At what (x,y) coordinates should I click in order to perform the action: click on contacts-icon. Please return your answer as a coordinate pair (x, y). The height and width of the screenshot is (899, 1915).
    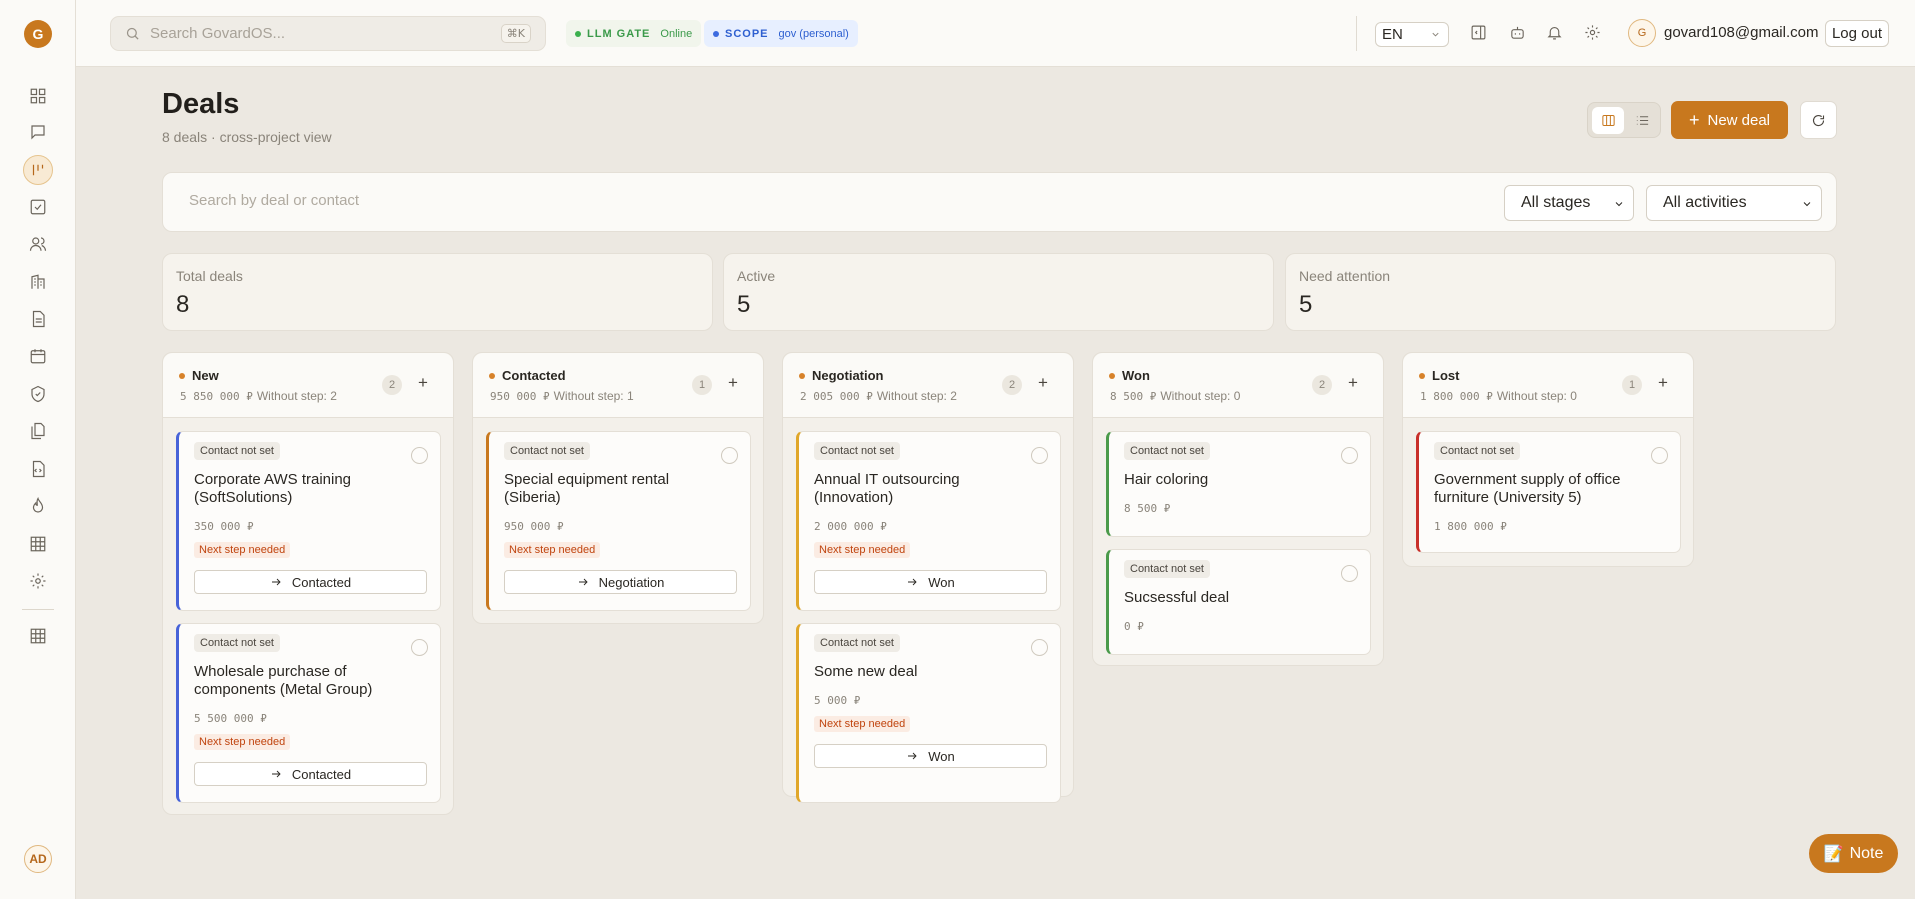
    Looking at the image, I should click on (38, 244).